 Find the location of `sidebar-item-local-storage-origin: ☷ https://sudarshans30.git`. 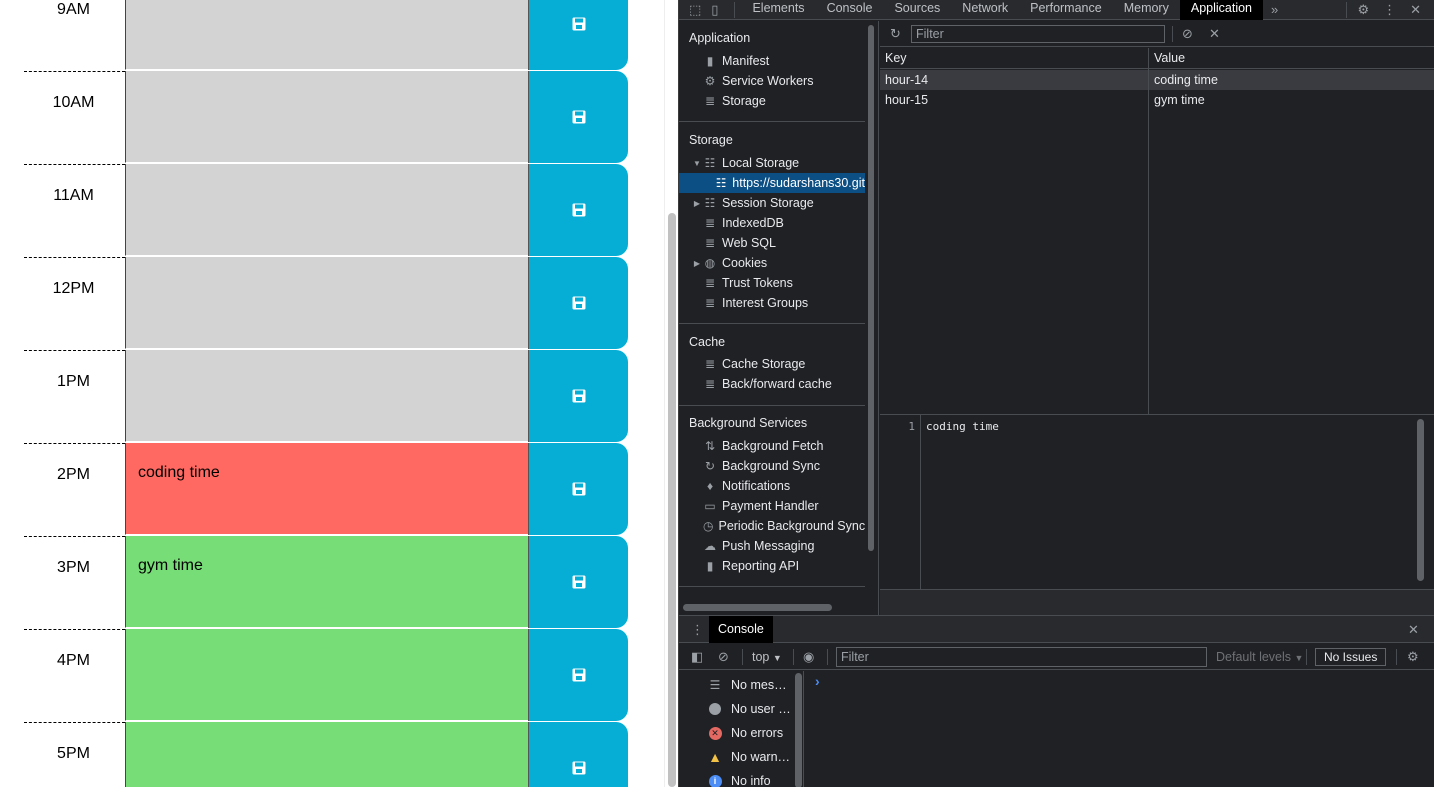

sidebar-item-local-storage-origin: ☷ https://sudarshans30.git is located at coordinates (772, 183).